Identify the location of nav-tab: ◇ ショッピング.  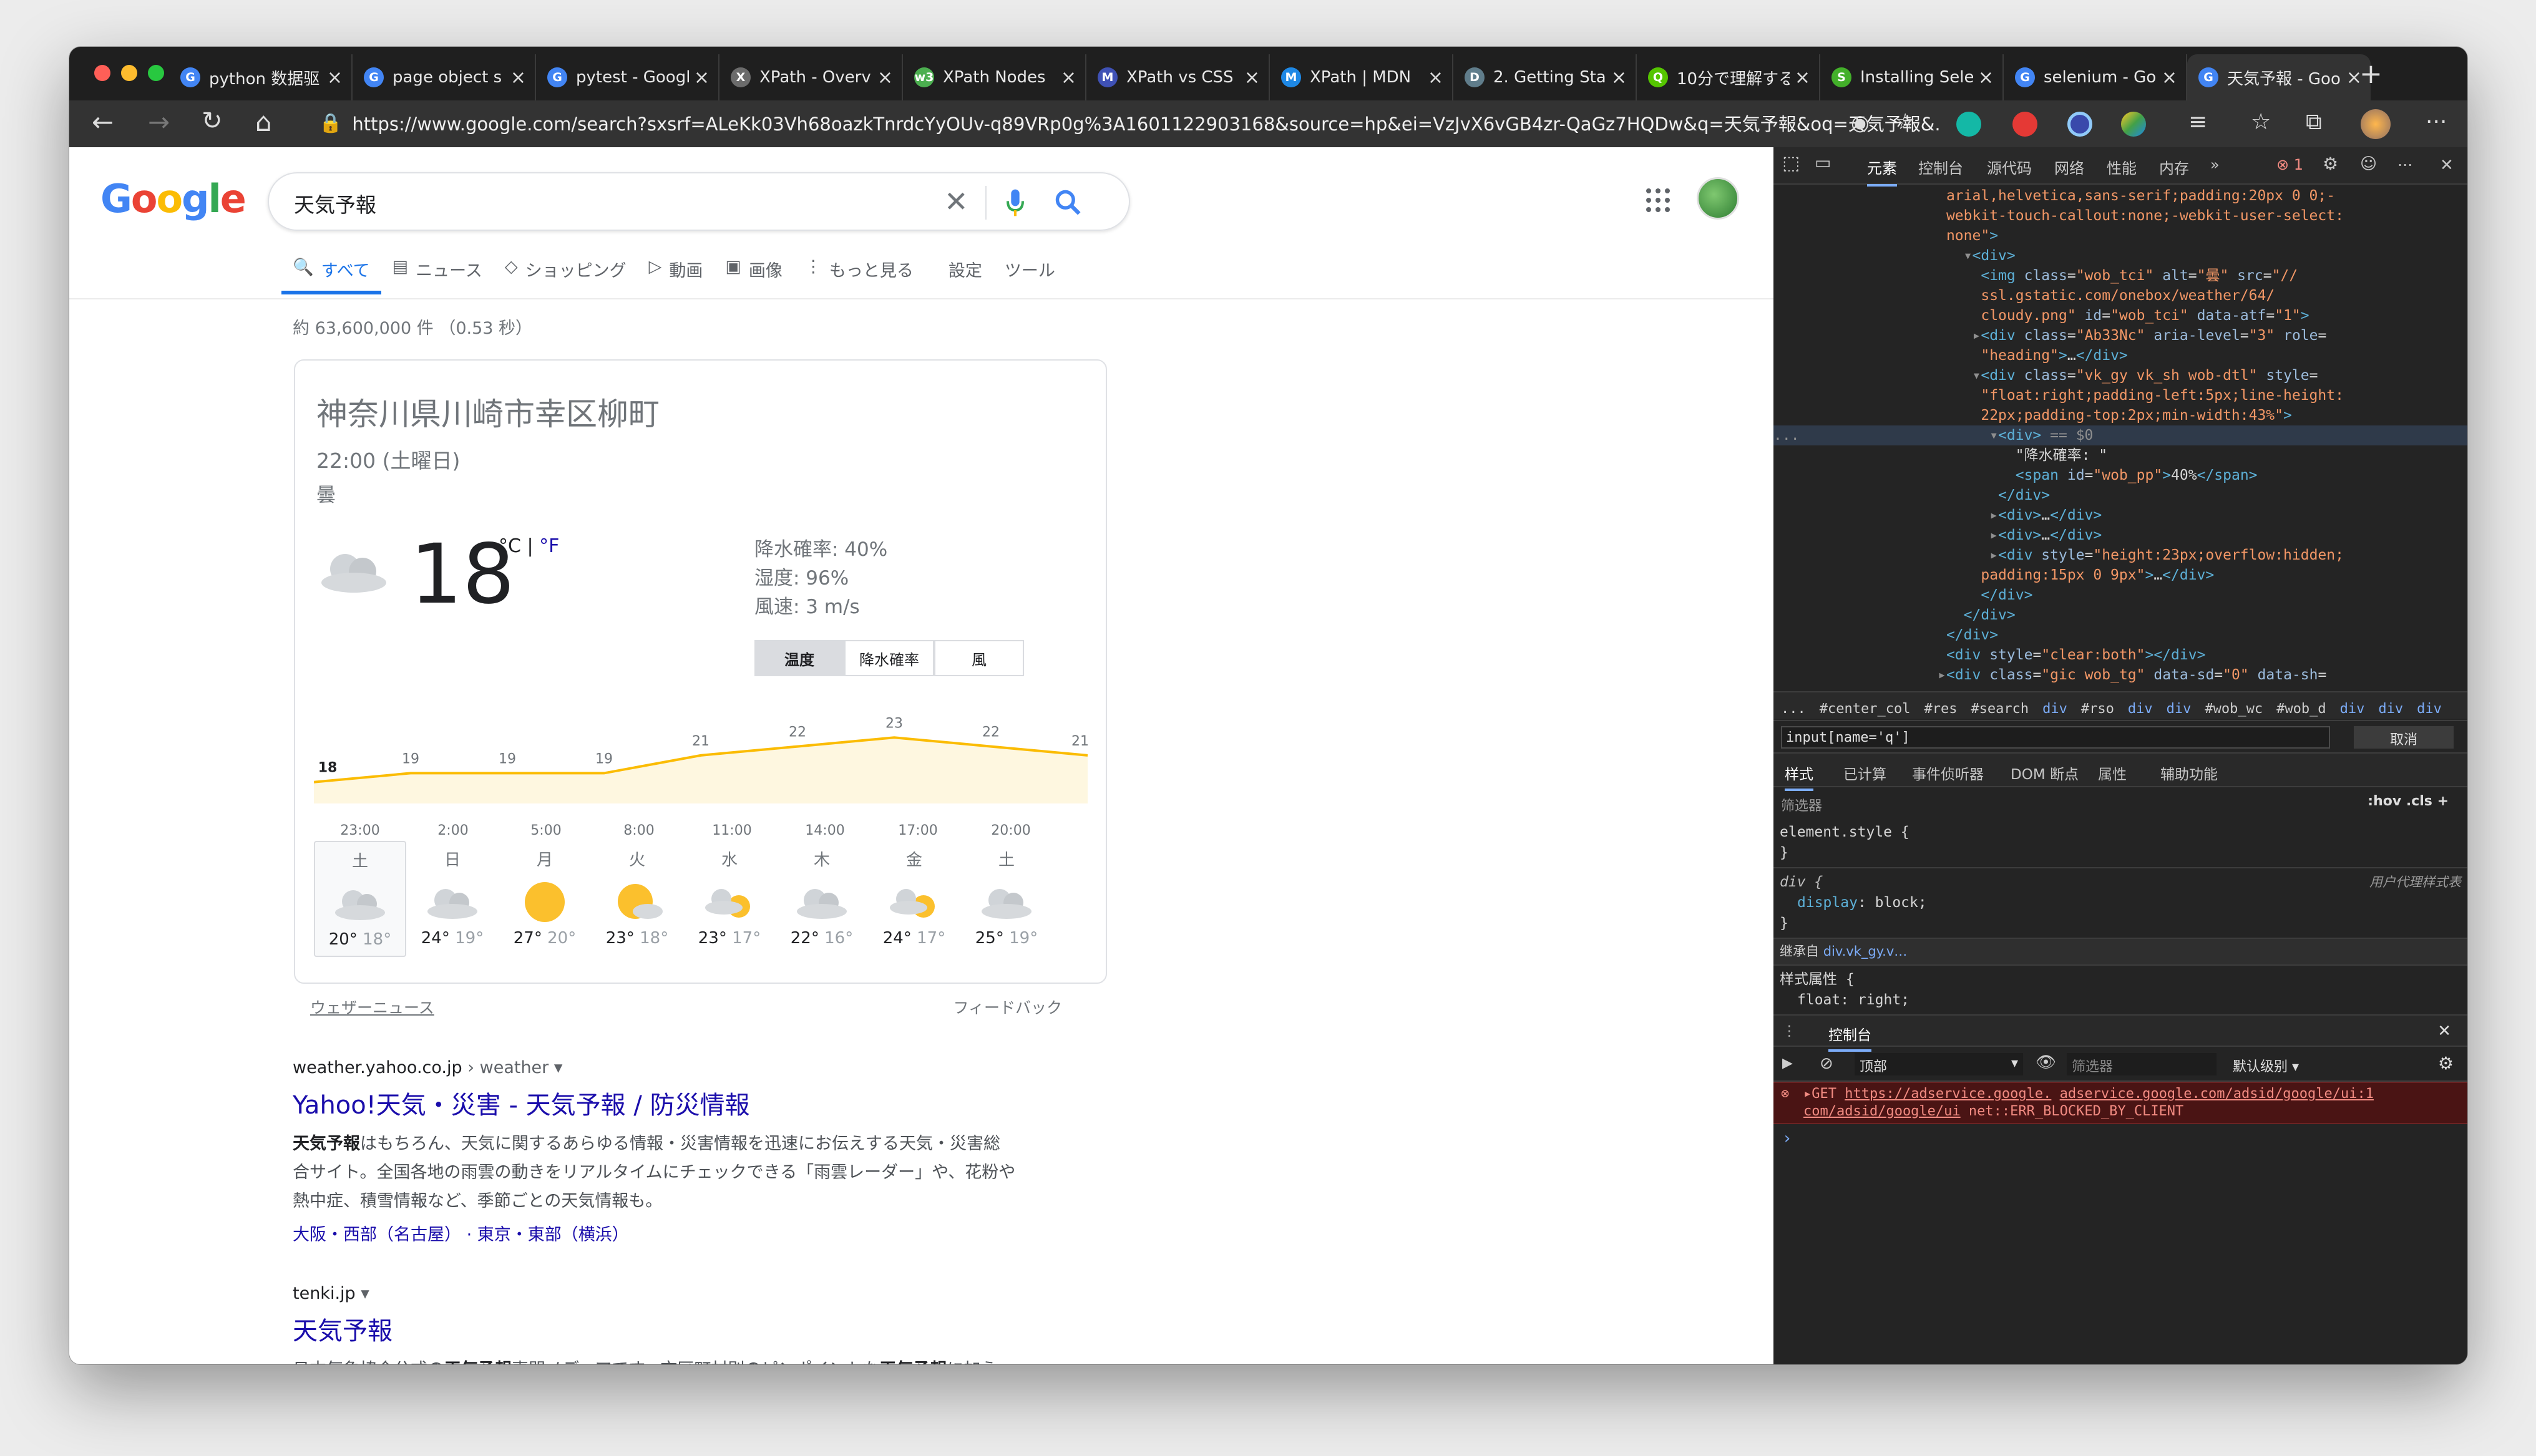
(566, 275).